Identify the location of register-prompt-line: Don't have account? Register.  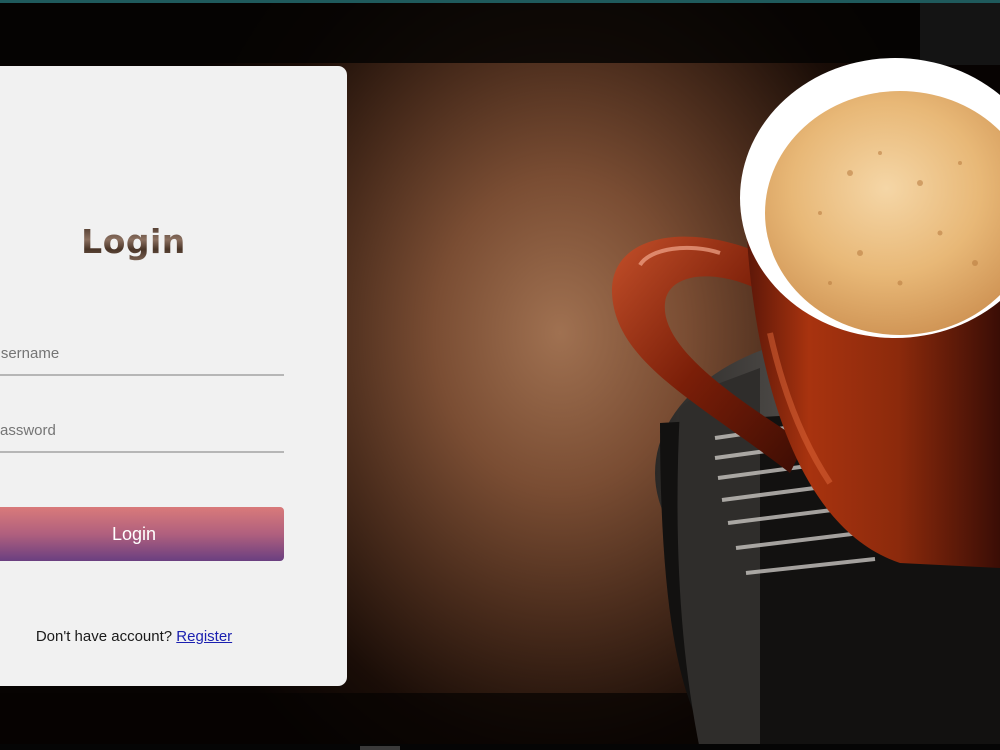
(142, 636).